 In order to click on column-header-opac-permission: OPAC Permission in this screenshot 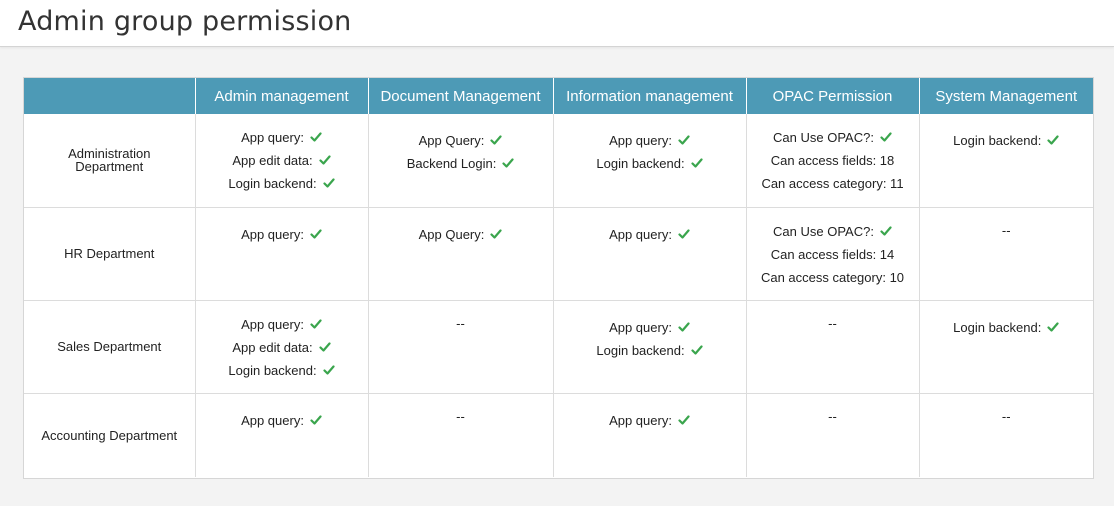, I will do `click(833, 96)`.